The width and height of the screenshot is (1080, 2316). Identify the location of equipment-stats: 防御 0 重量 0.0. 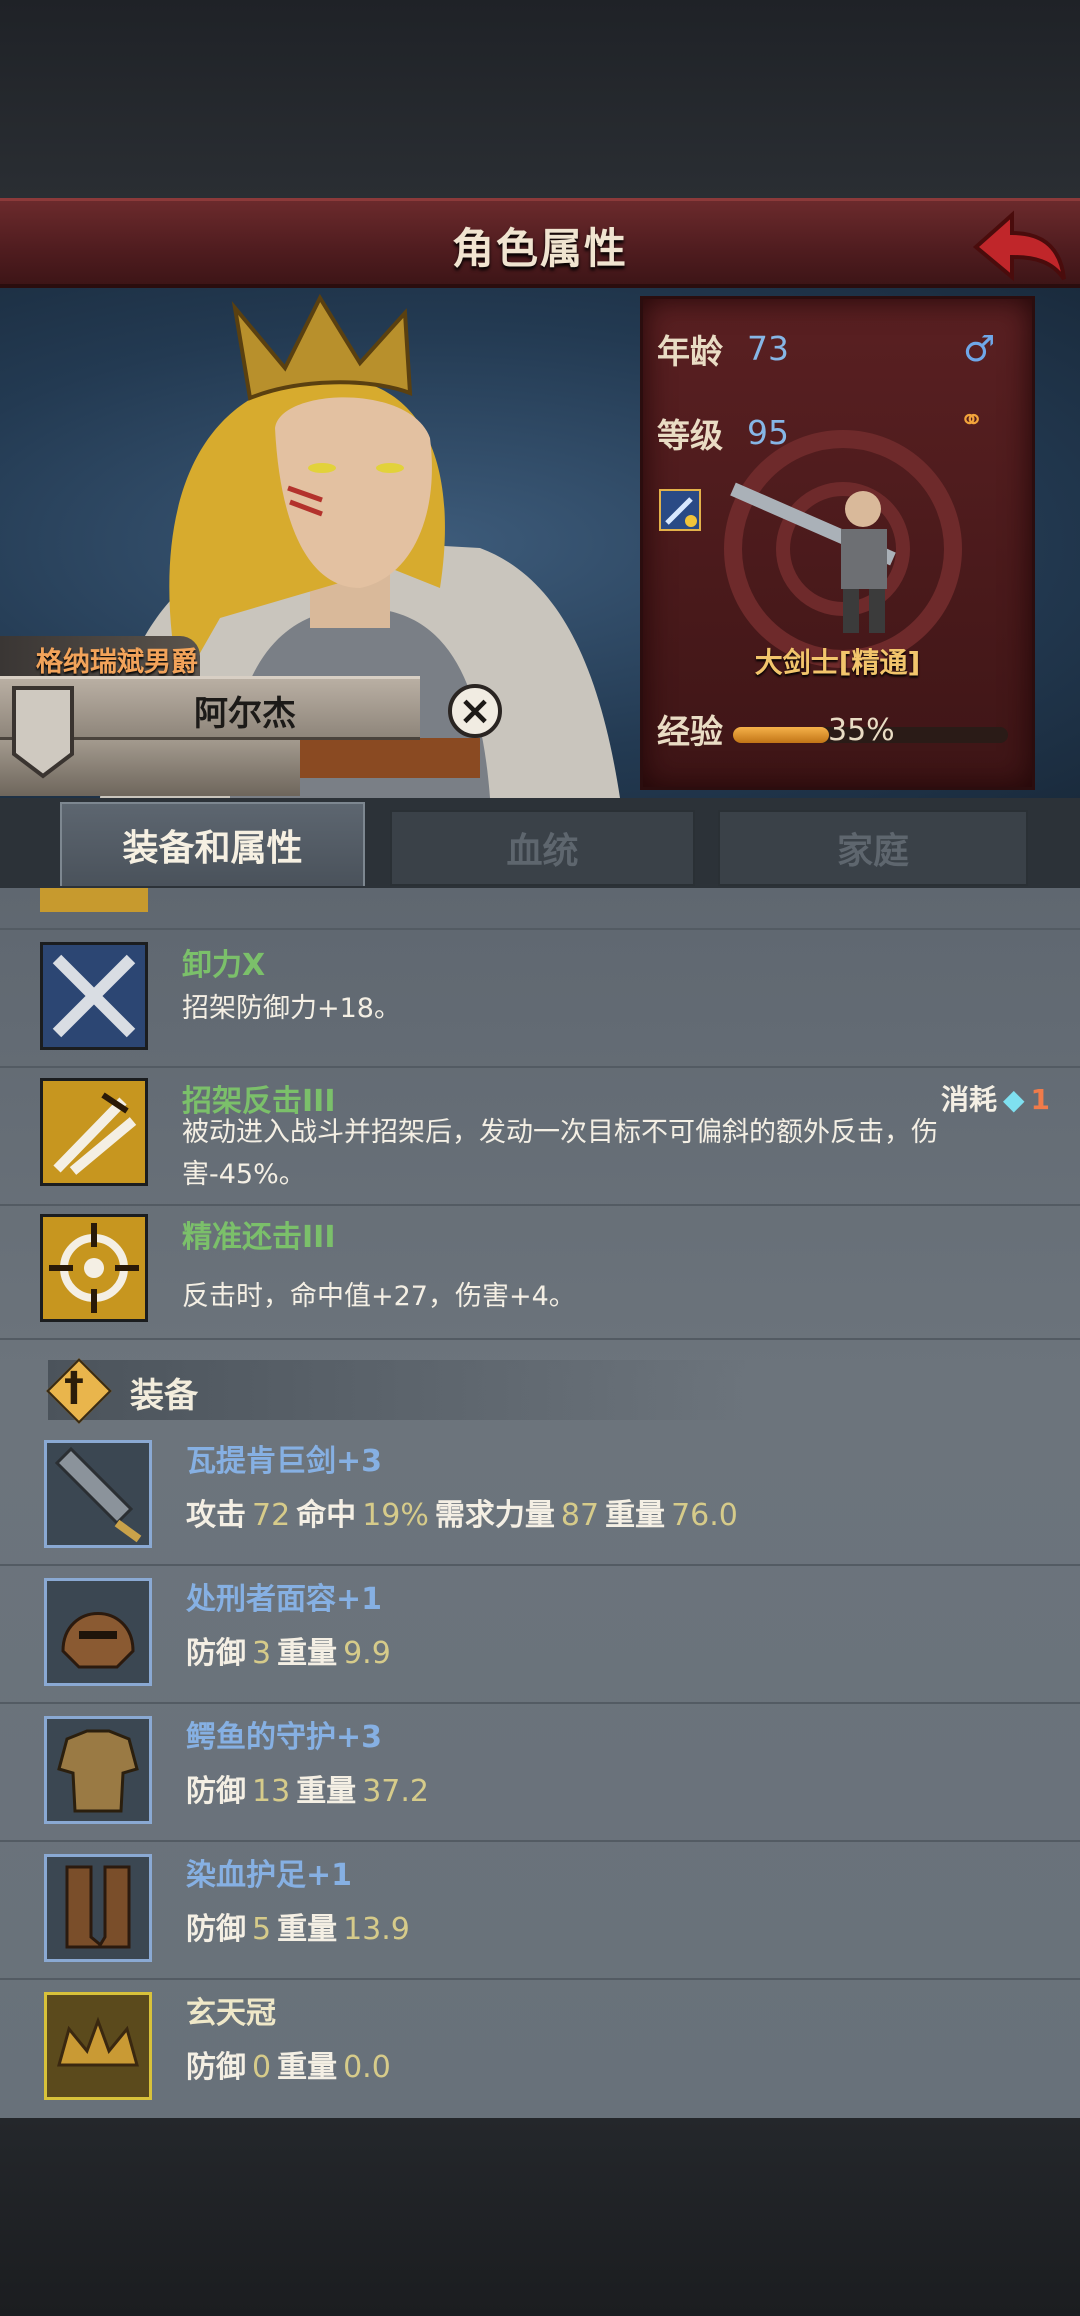
(291, 2064).